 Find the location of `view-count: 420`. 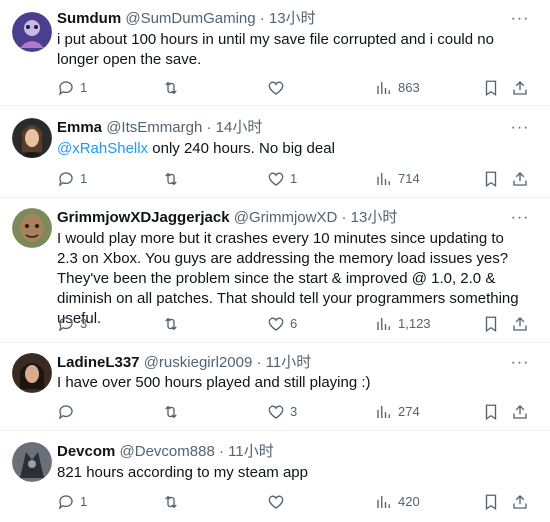

view-count: 420 is located at coordinates (409, 501).